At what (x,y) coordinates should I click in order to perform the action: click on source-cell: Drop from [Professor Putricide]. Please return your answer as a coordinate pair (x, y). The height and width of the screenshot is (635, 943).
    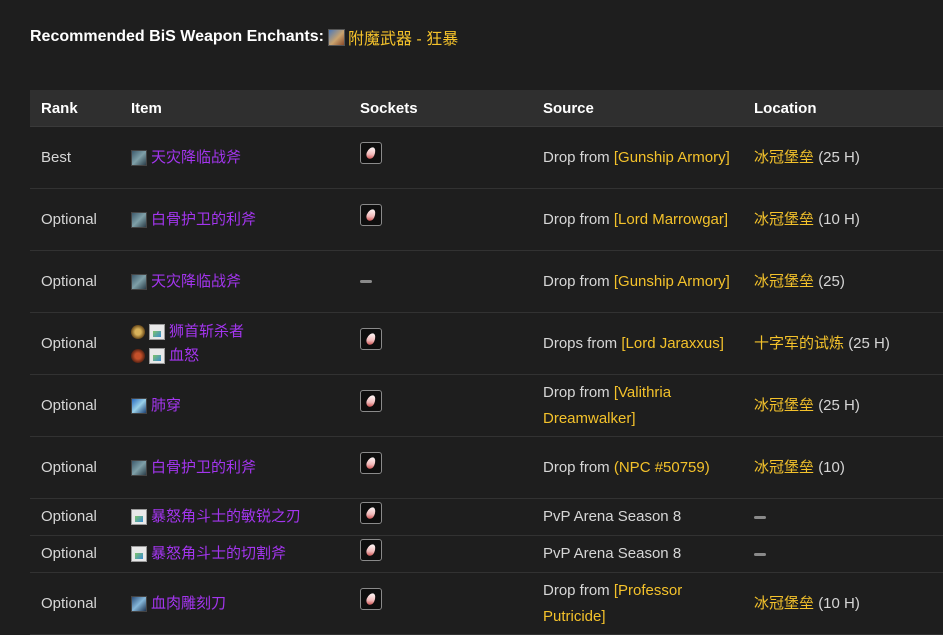
    Looking at the image, I should click on (637, 603).